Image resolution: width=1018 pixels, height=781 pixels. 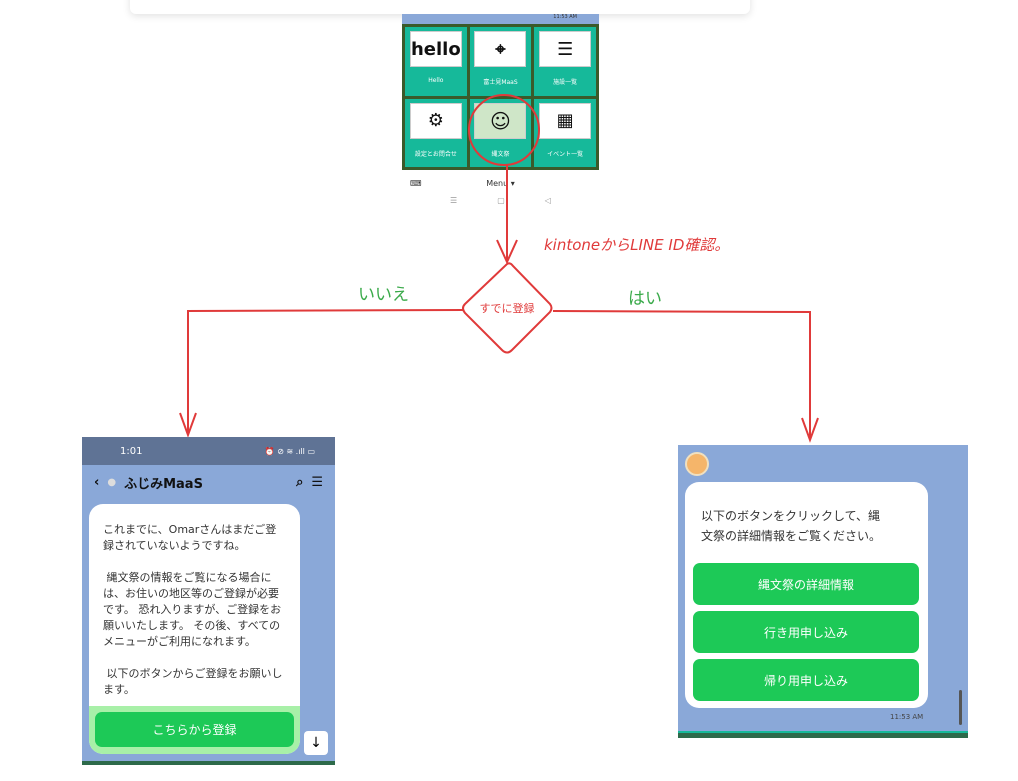 I want to click on no-label: いいえ, so click(x=383, y=295).